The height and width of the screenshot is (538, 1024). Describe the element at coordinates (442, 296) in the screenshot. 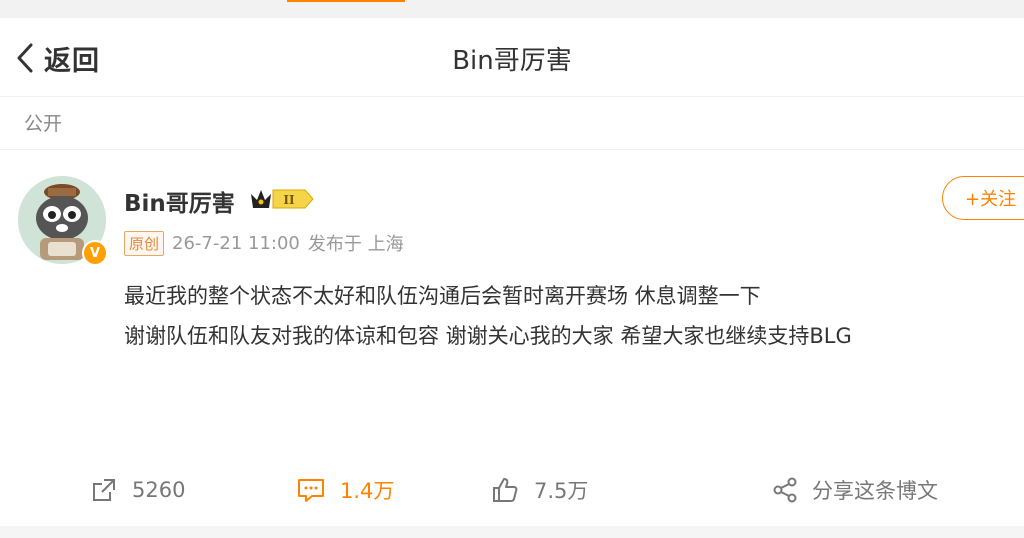

I see `post-line: 最近我的整个状态不太好和队伍沟通后会暂时离开赛场 休息调整一下` at that location.